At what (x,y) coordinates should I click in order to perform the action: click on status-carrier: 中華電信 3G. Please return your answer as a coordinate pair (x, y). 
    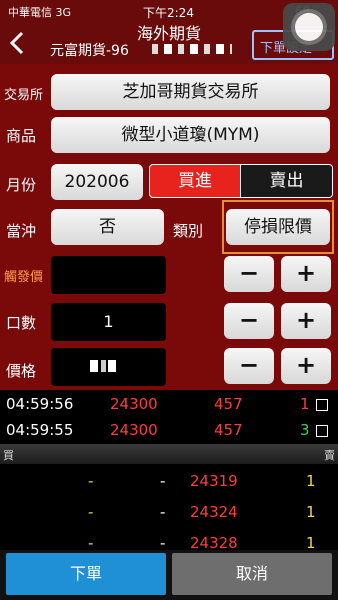
    Looking at the image, I should click on (40, 12).